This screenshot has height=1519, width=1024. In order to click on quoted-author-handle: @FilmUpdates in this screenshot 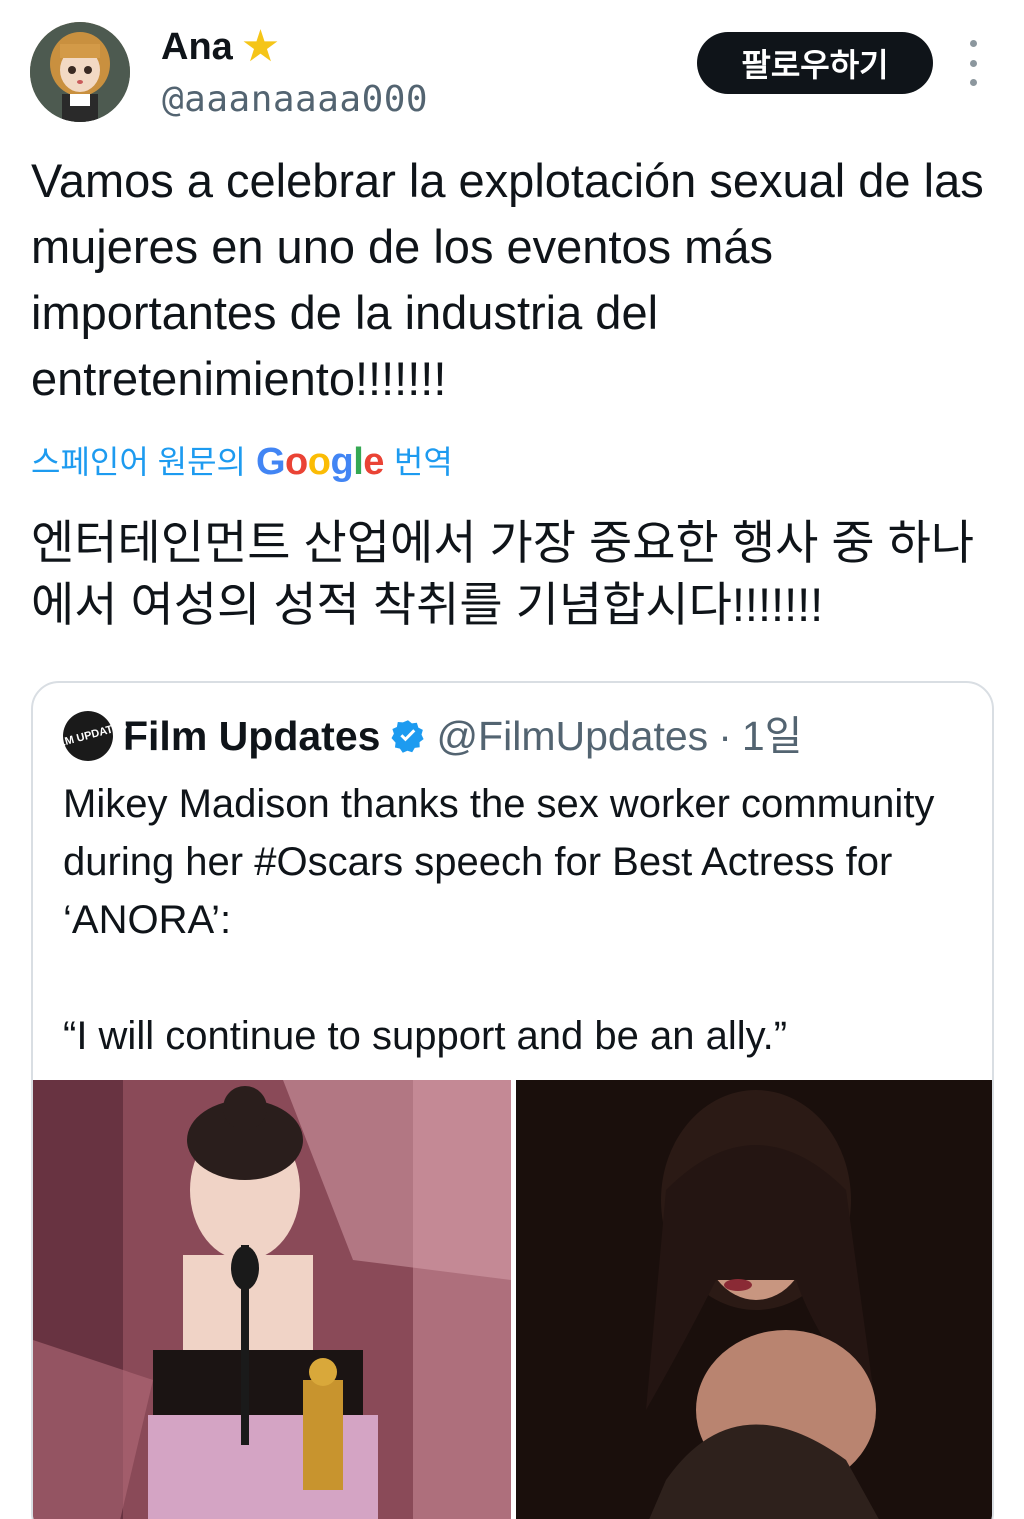, I will do `click(572, 736)`.